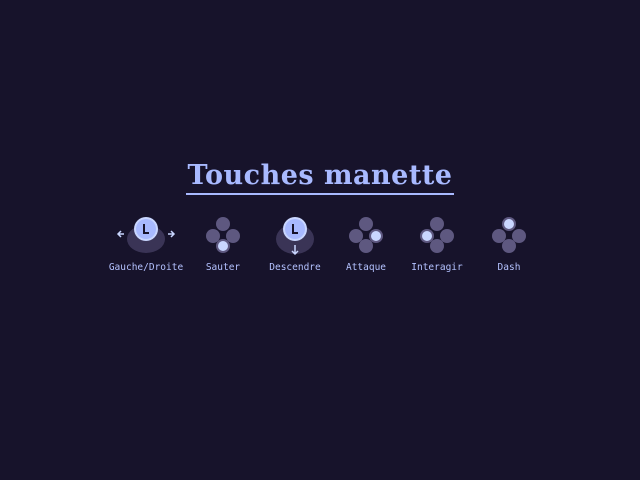  Describe the element at coordinates (366, 235) in the screenshot. I see `face-buttons-right-icon` at that location.